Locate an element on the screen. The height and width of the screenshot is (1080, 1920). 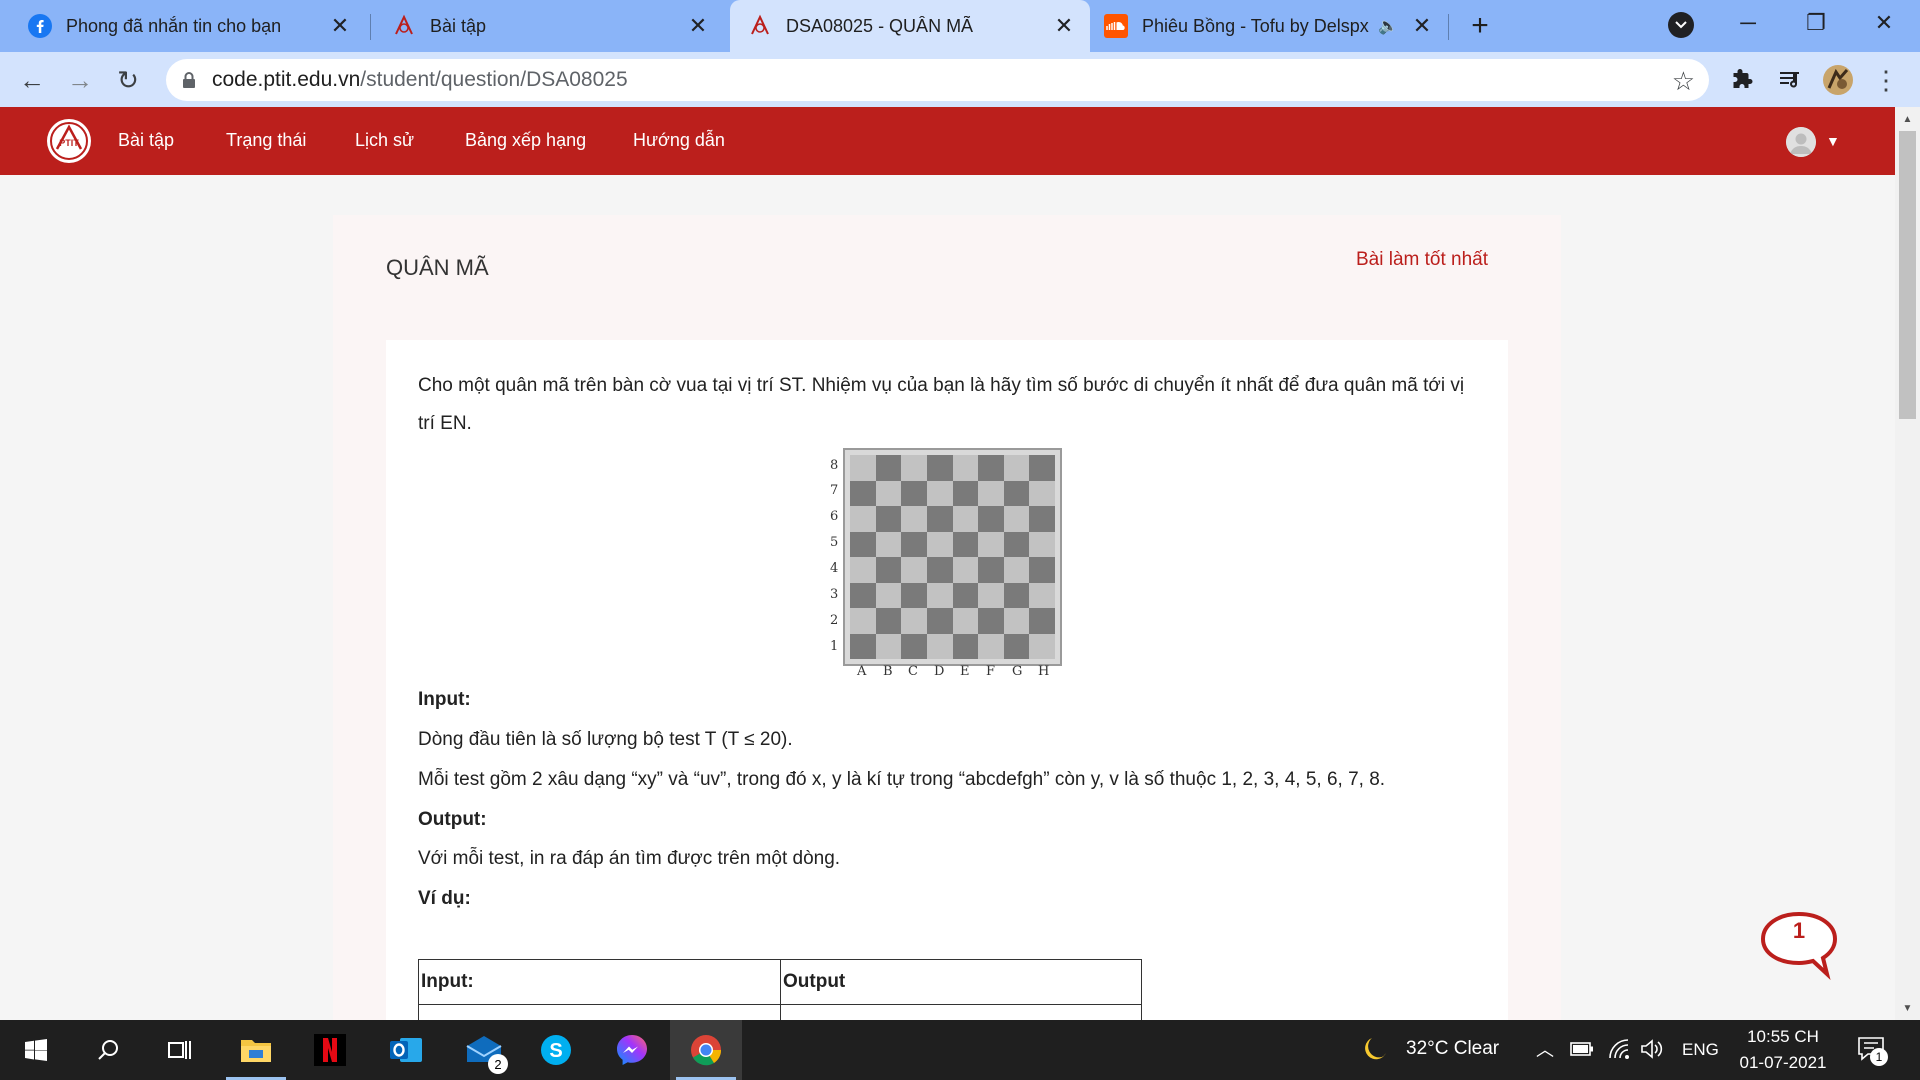
weather-moon-icon is located at coordinates (1376, 1051).